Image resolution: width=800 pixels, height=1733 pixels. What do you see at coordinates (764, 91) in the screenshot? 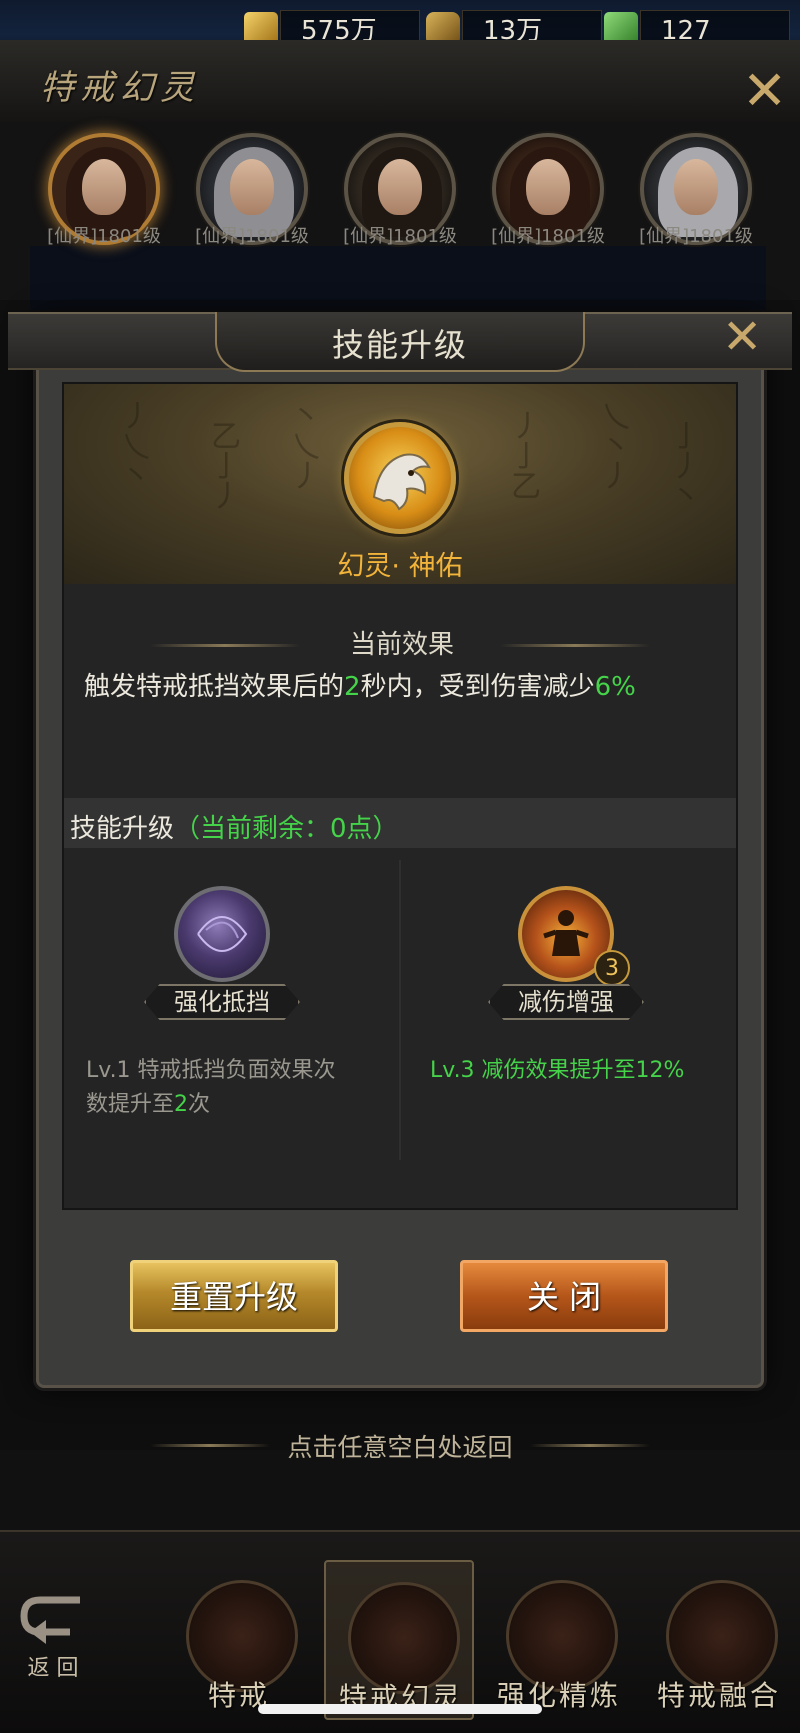
I see `page-close-icon: ✕` at bounding box center [764, 91].